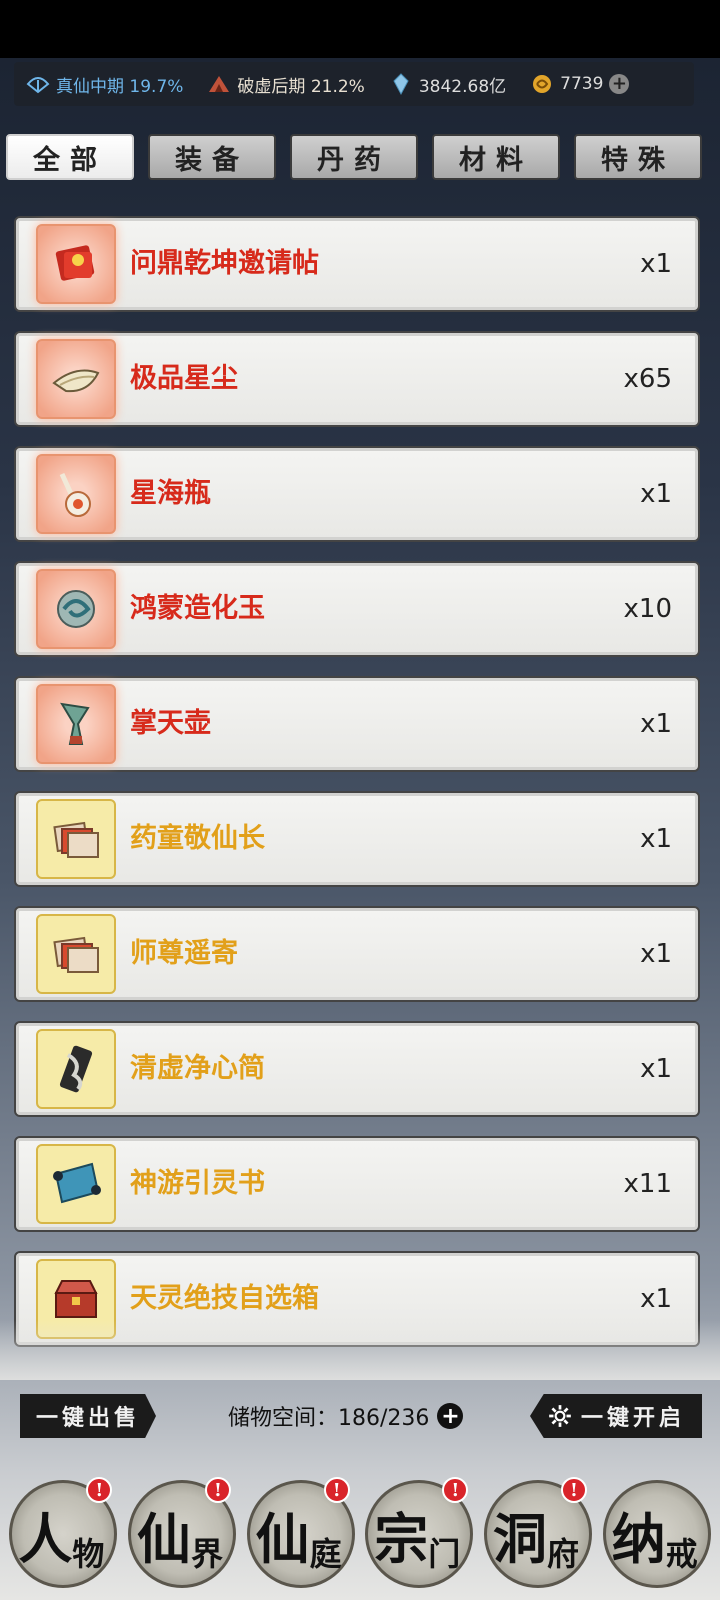 The image size is (720, 1600). I want to click on item-name: 清虚净心简, so click(197, 1068).